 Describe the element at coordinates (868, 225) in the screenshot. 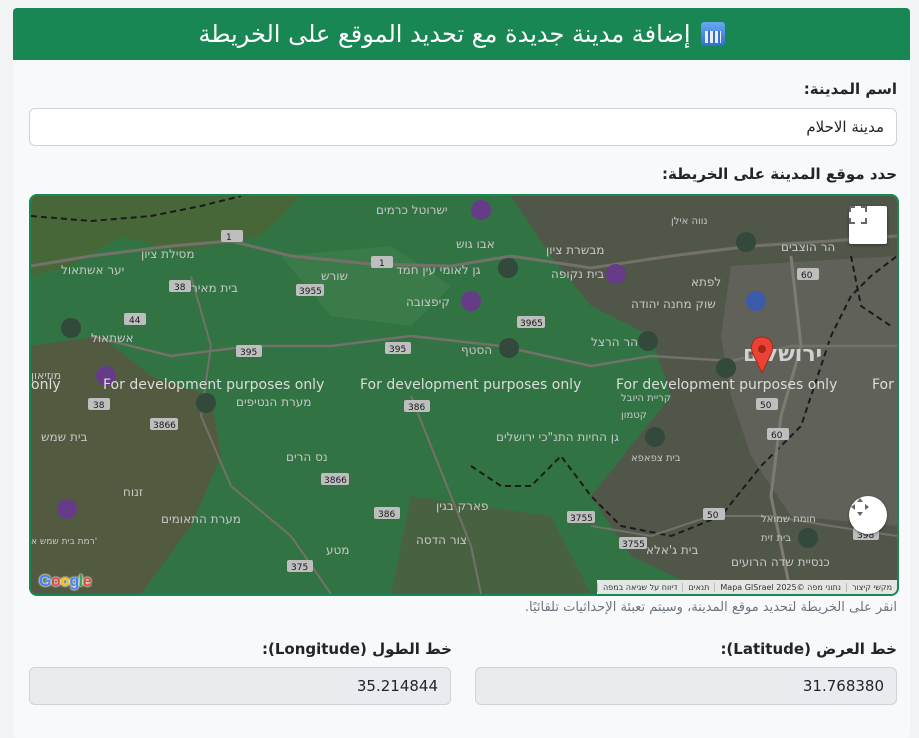

I see `fullscreen-button` at that location.